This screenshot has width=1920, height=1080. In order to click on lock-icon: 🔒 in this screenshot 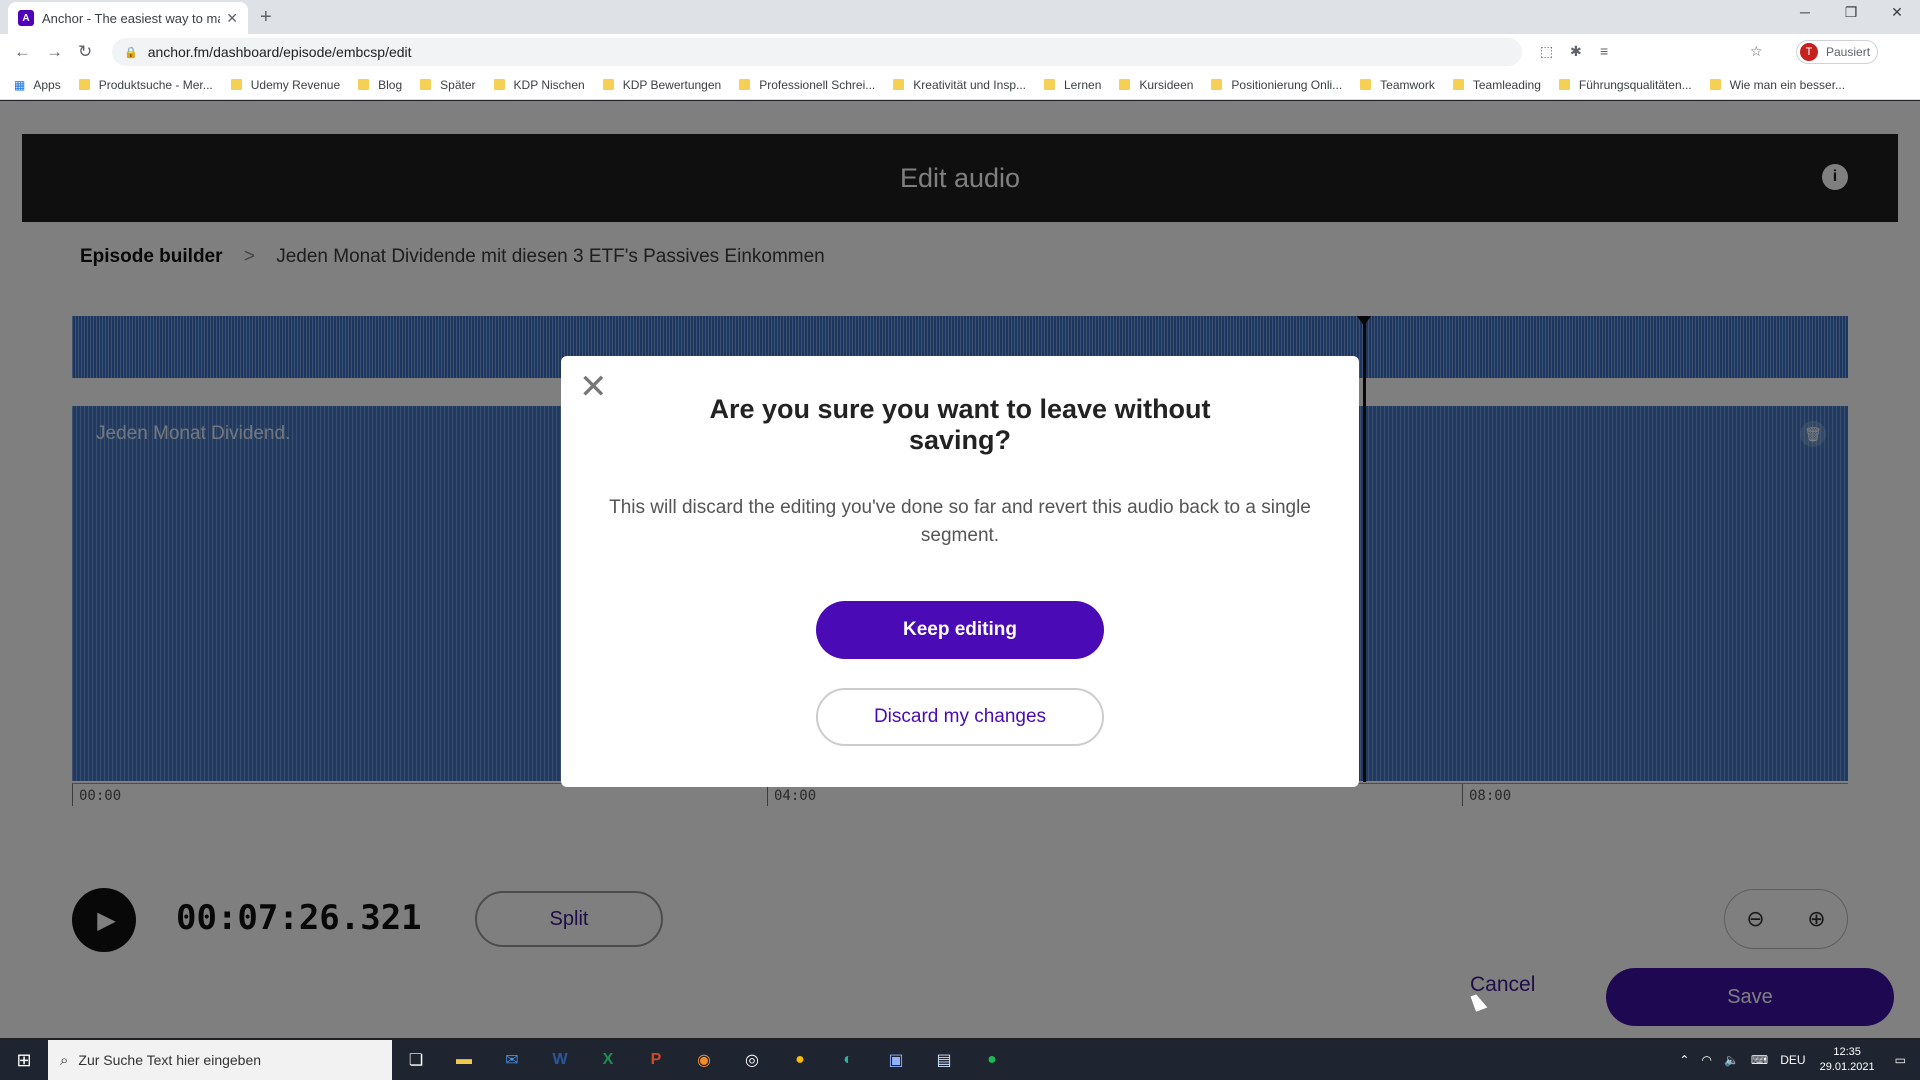, I will do `click(131, 52)`.